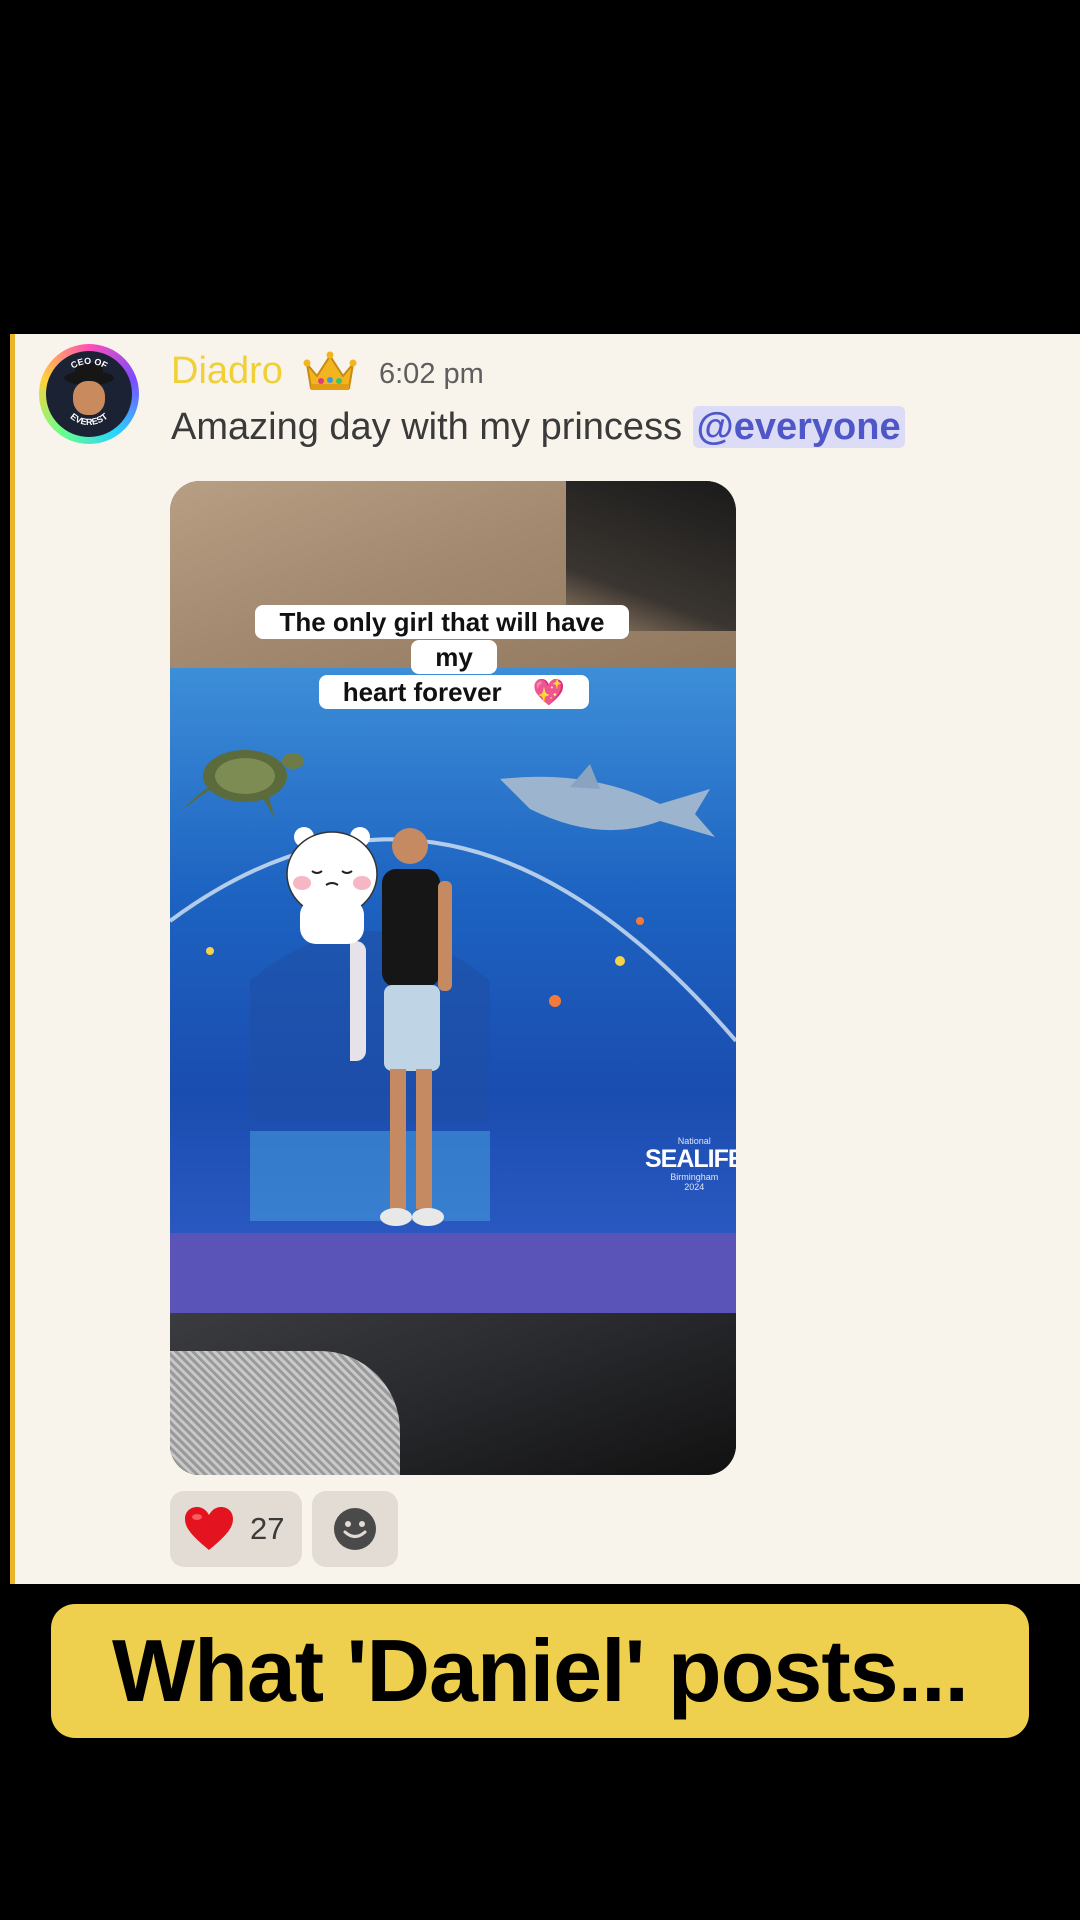 The image size is (1080, 1920). I want to click on shark-icon, so click(607, 800).